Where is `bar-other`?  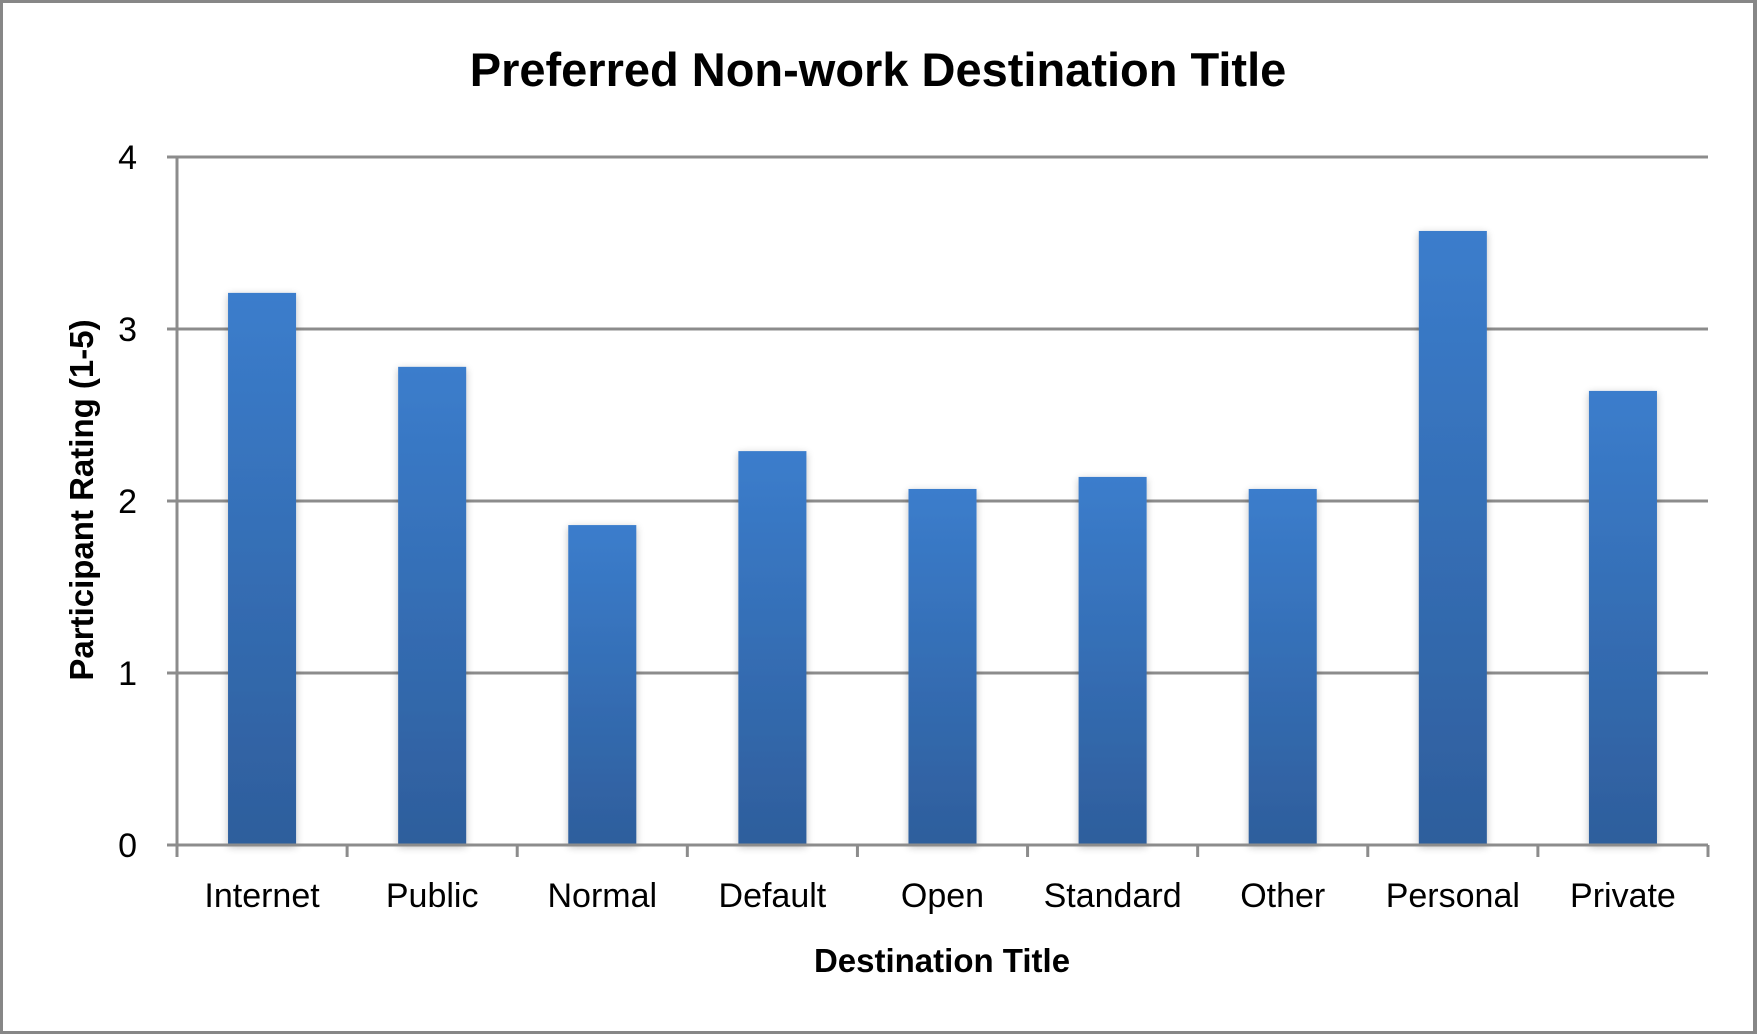
bar-other is located at coordinates (1282, 666).